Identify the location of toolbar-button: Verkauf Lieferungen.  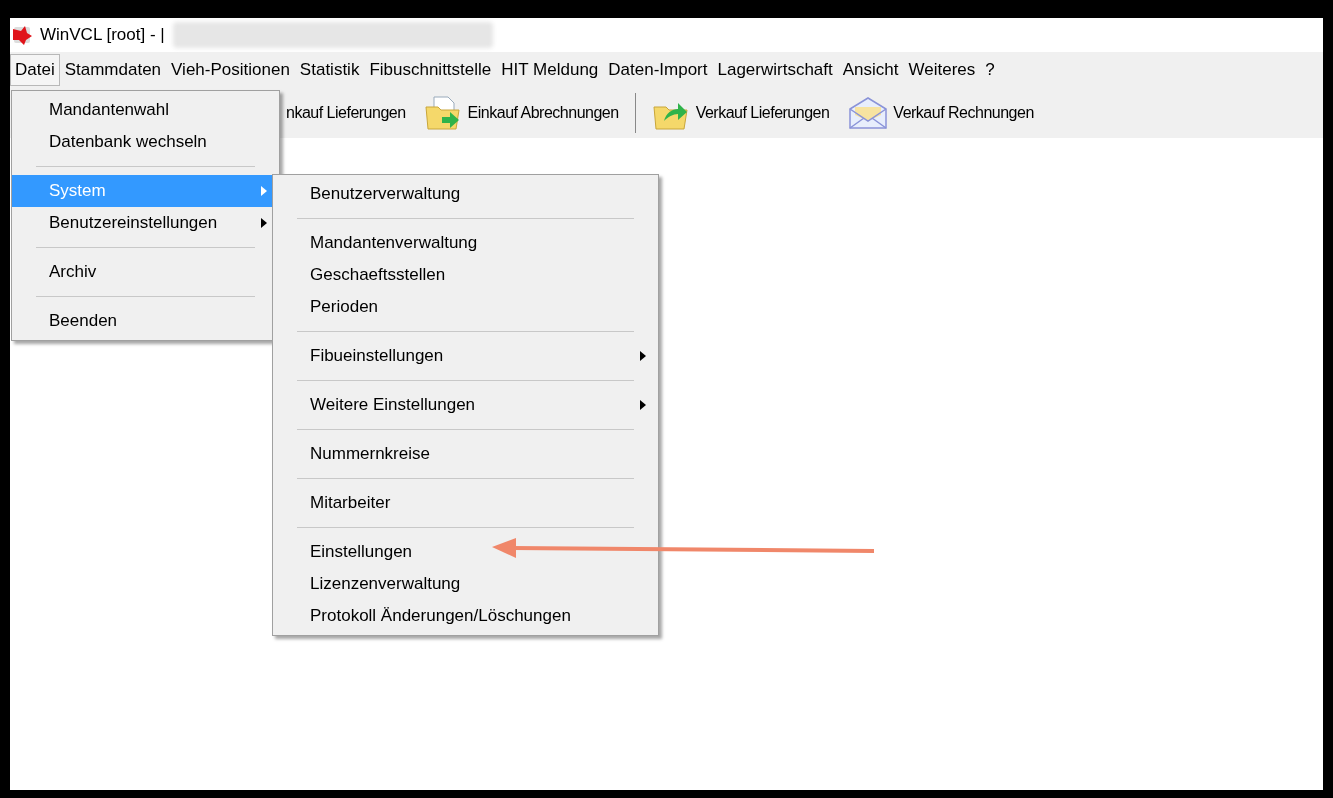
(740, 113).